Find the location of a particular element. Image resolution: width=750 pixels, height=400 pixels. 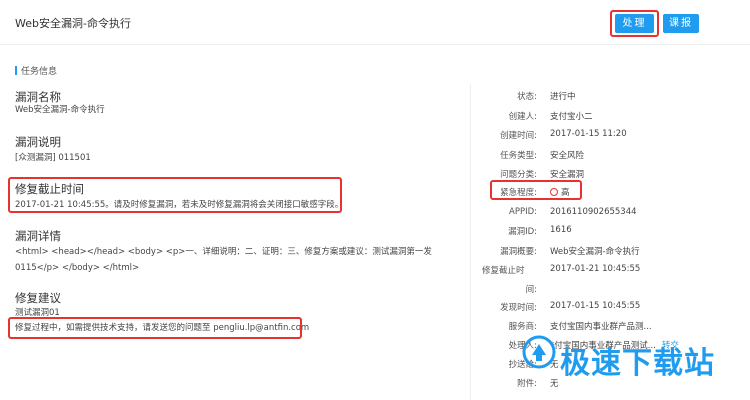

section-title: 任务信息 is located at coordinates (36, 70).